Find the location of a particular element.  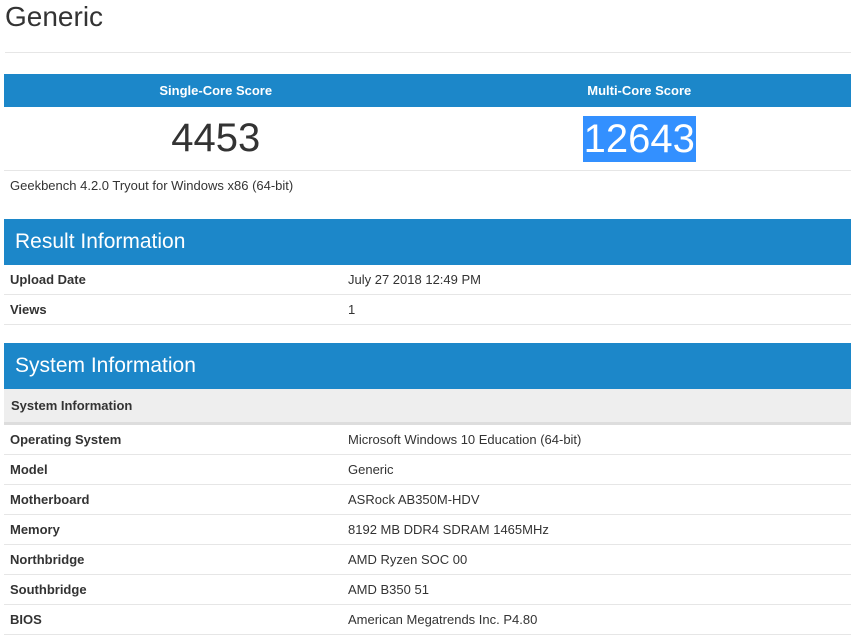

row-label: Memory is located at coordinates (35, 529).